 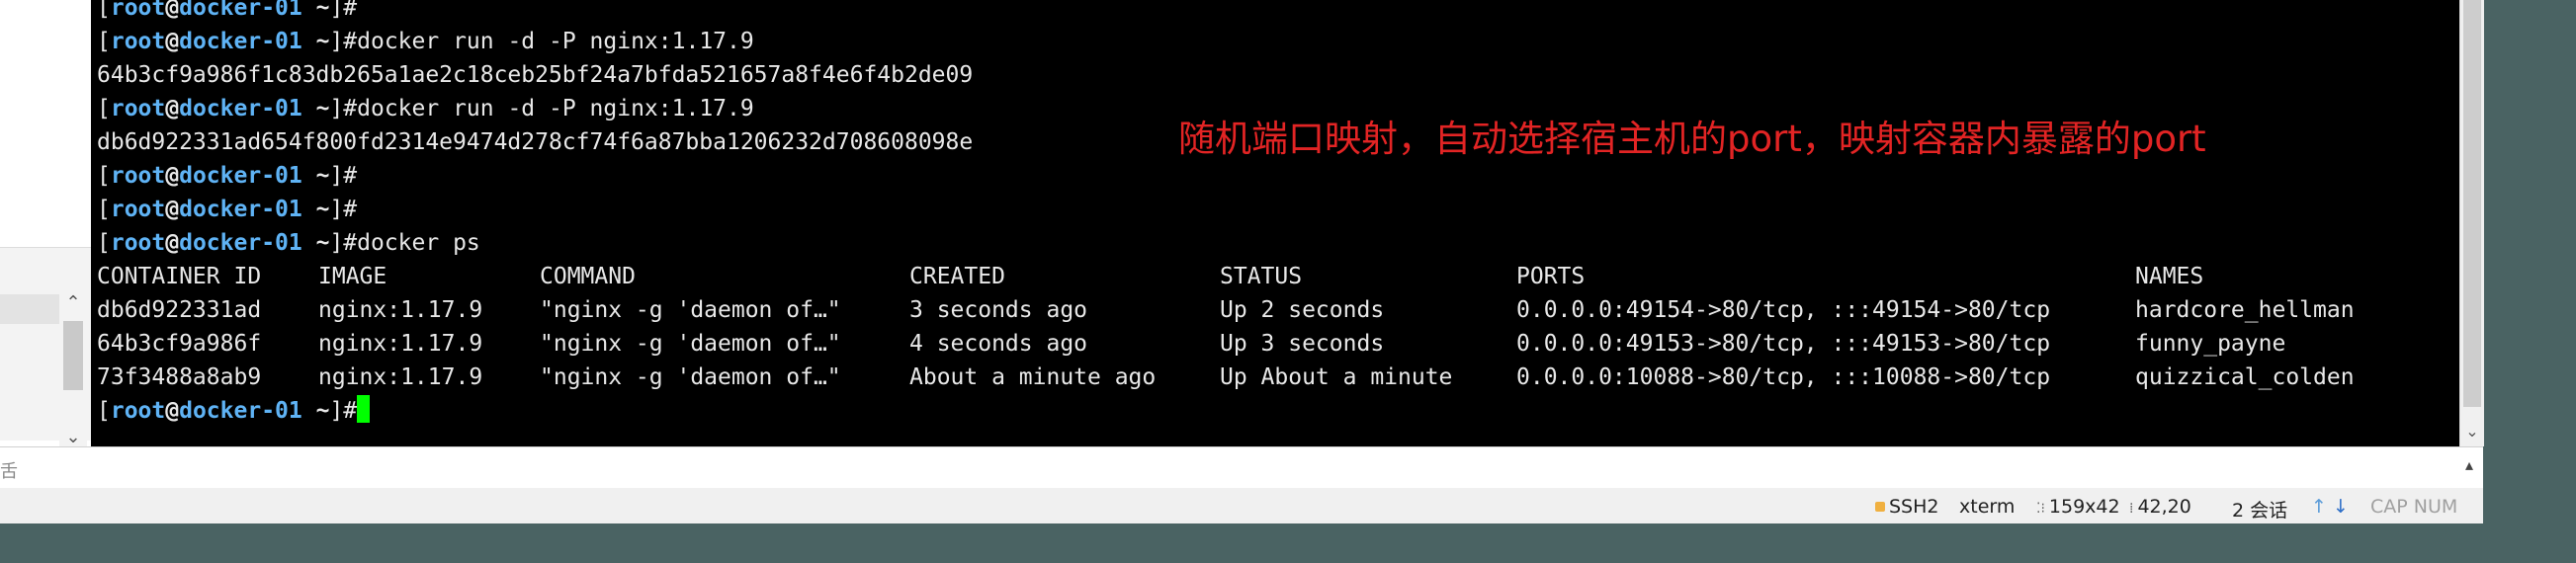 I want to click on table-cell: Up 2 seconds, so click(x=1302, y=310).